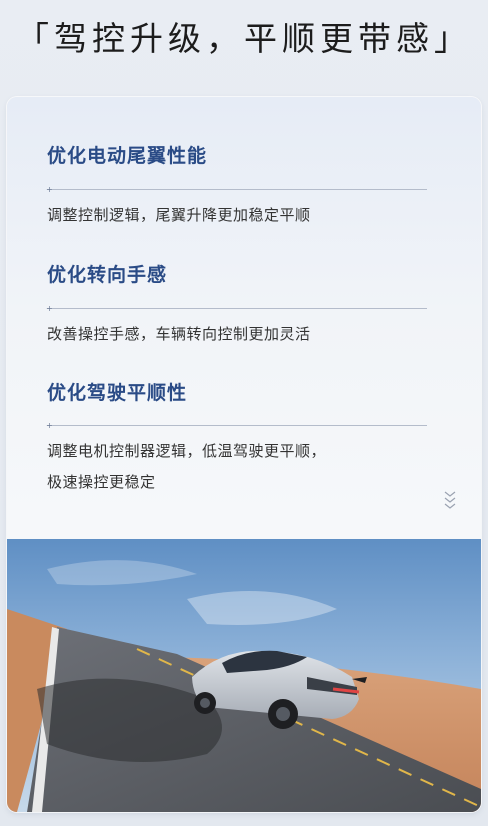  What do you see at coordinates (187, 451) in the screenshot?
I see `feature-desc-line: 调整电机控制器逻辑，低温驾驶更平顺，` at bounding box center [187, 451].